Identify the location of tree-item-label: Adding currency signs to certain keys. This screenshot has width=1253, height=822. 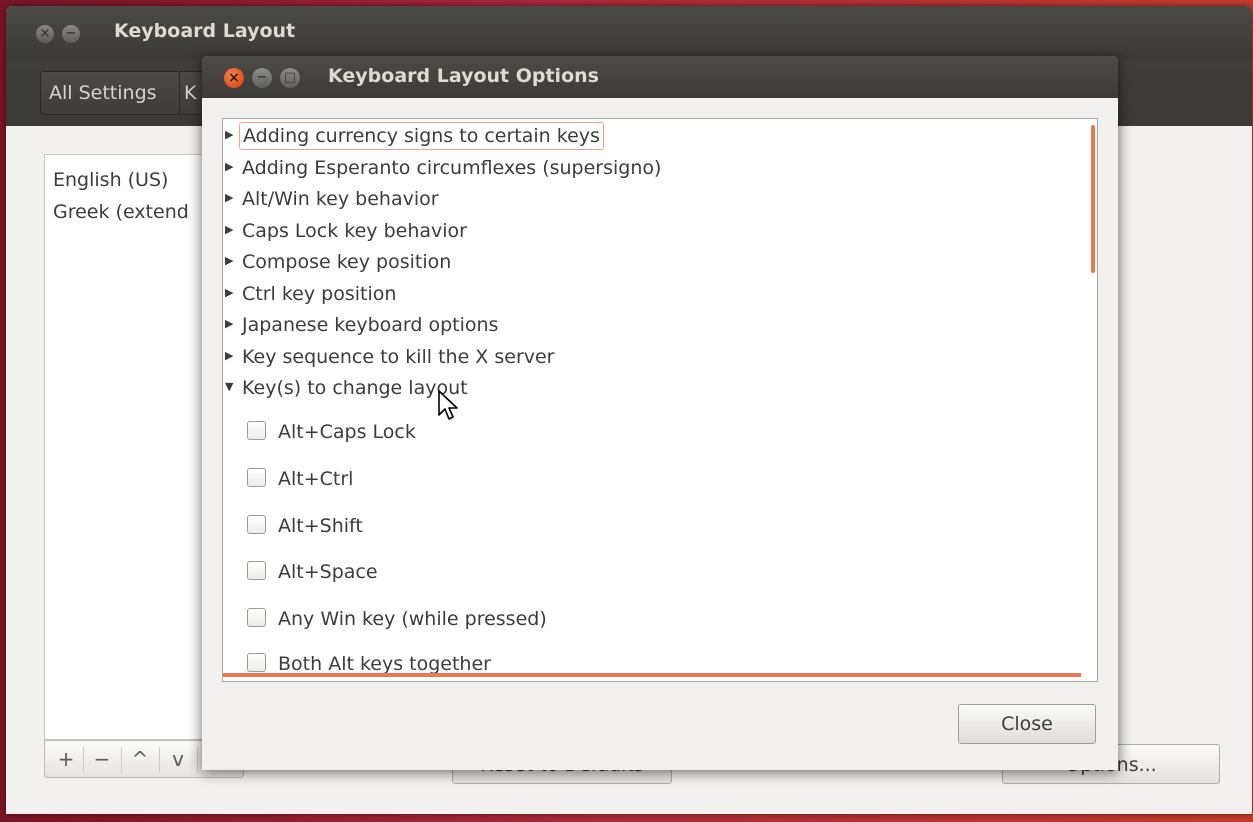
(421, 136).